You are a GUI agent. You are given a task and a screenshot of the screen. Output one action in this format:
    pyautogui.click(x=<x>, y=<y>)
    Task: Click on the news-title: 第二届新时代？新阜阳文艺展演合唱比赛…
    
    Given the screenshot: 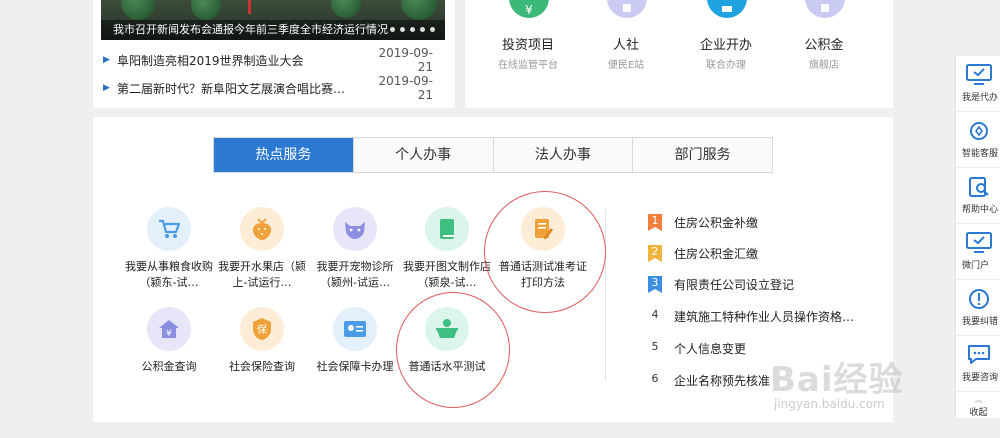 What is the action you would take?
    pyautogui.click(x=244, y=88)
    